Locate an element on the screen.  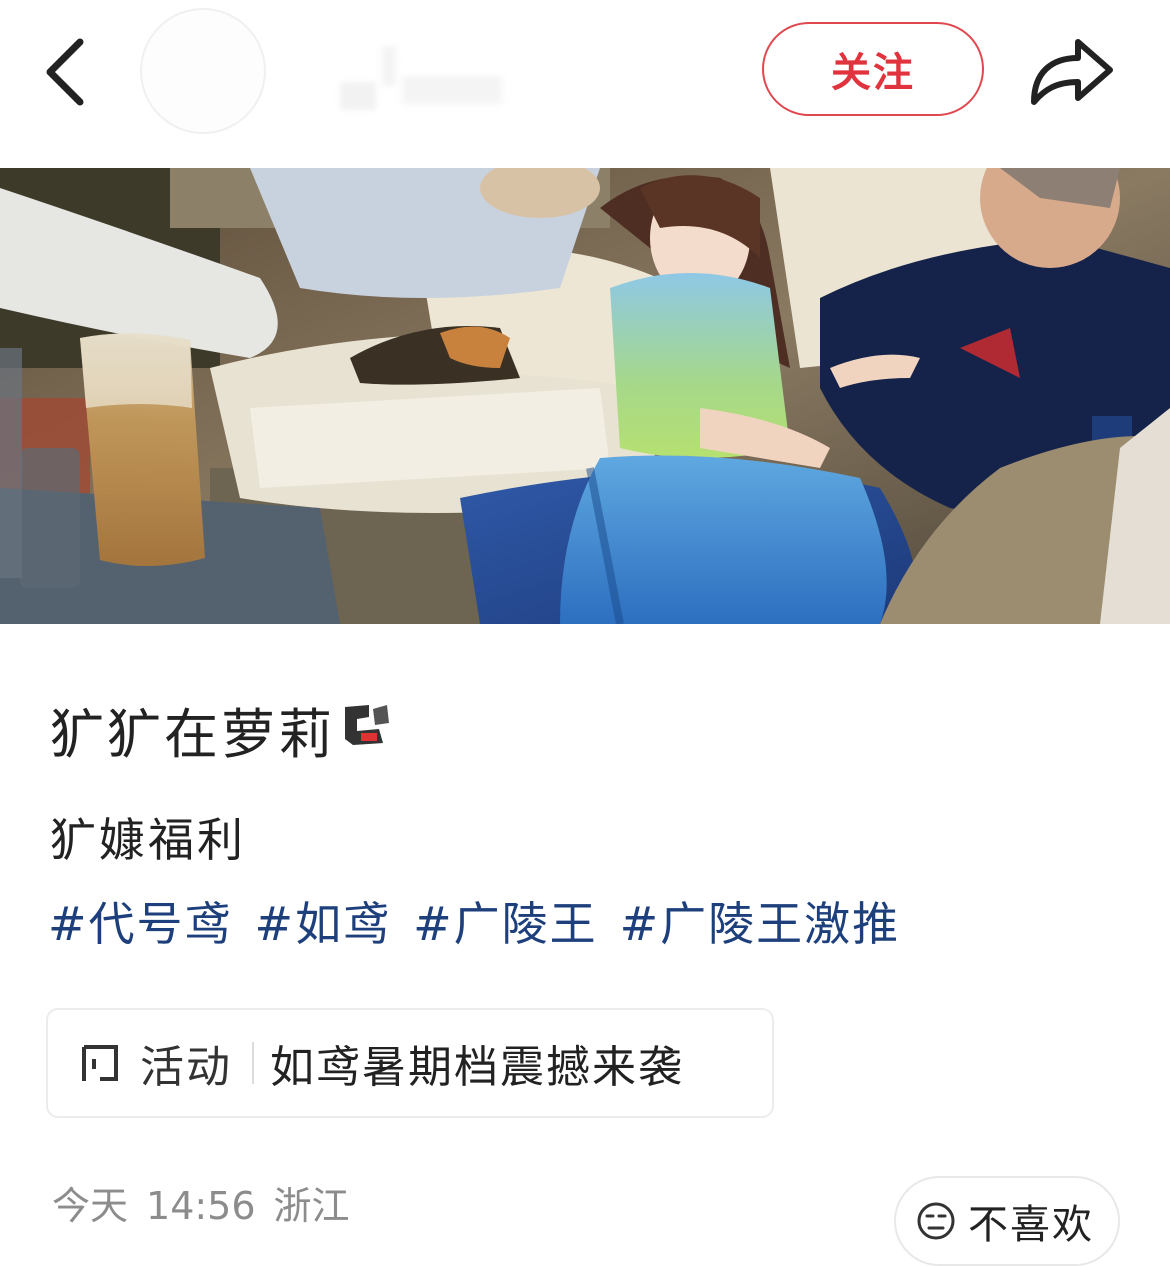
post-subtitle: 犷嫝福利 is located at coordinates (148, 840).